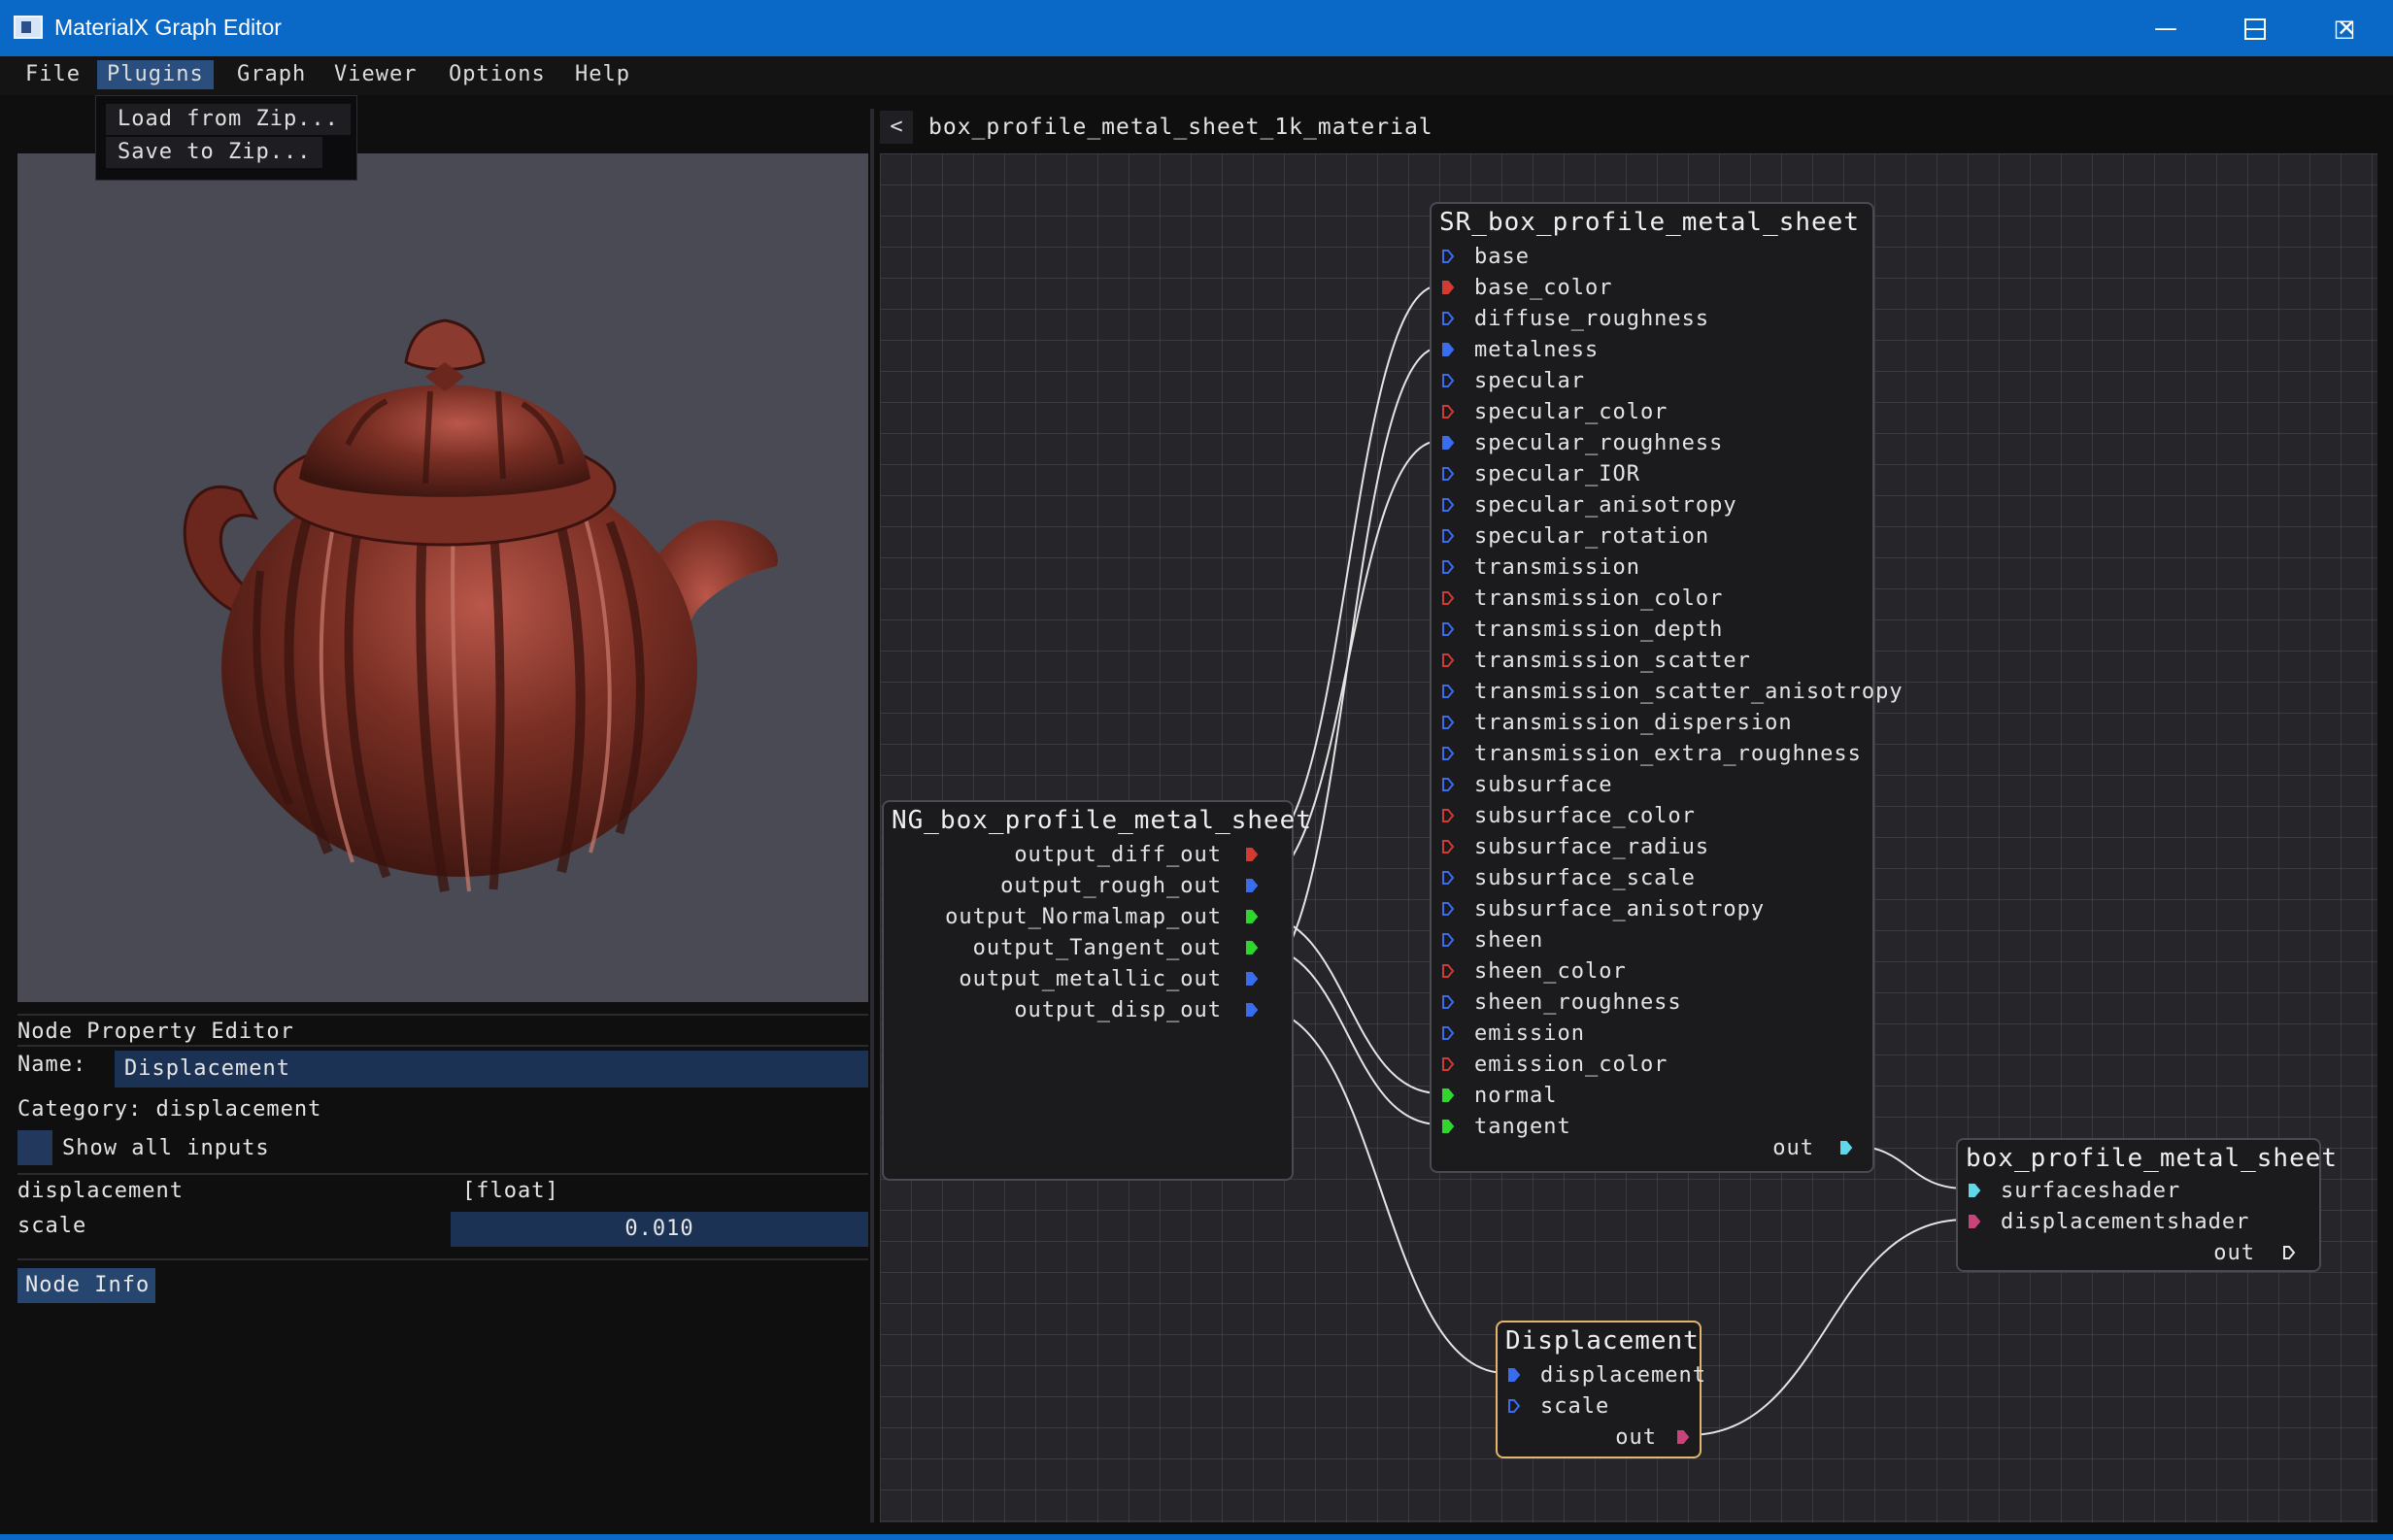 The image size is (2393, 1540). What do you see at coordinates (1448, 1001) in the screenshot?
I see `input-pin-sheen-roughness` at bounding box center [1448, 1001].